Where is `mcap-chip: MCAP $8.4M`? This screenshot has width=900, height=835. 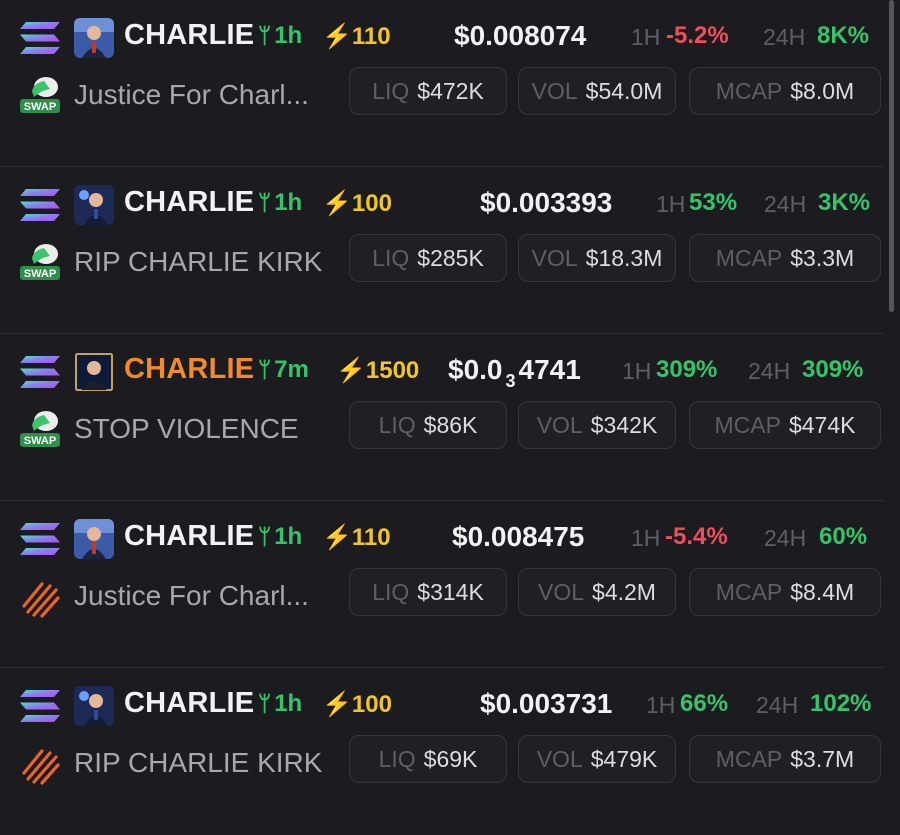
mcap-chip: MCAP $8.4M is located at coordinates (785, 592).